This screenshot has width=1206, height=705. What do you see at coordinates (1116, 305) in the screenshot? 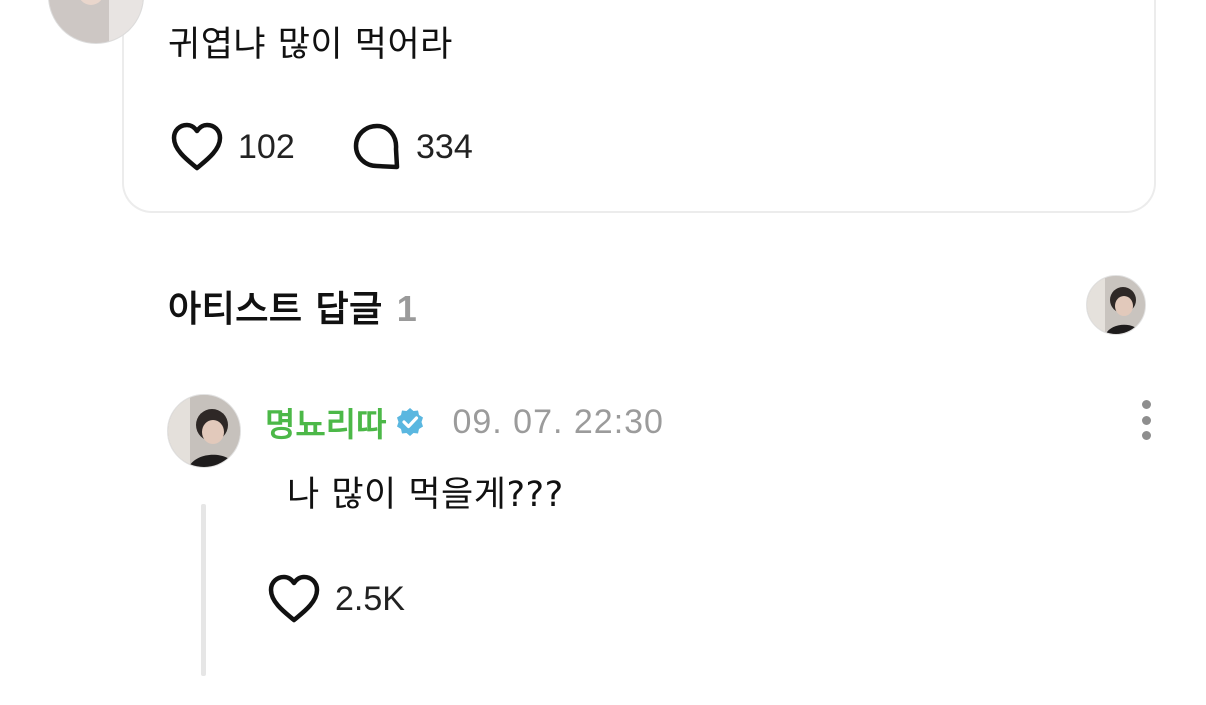
I see `artist-avatar` at bounding box center [1116, 305].